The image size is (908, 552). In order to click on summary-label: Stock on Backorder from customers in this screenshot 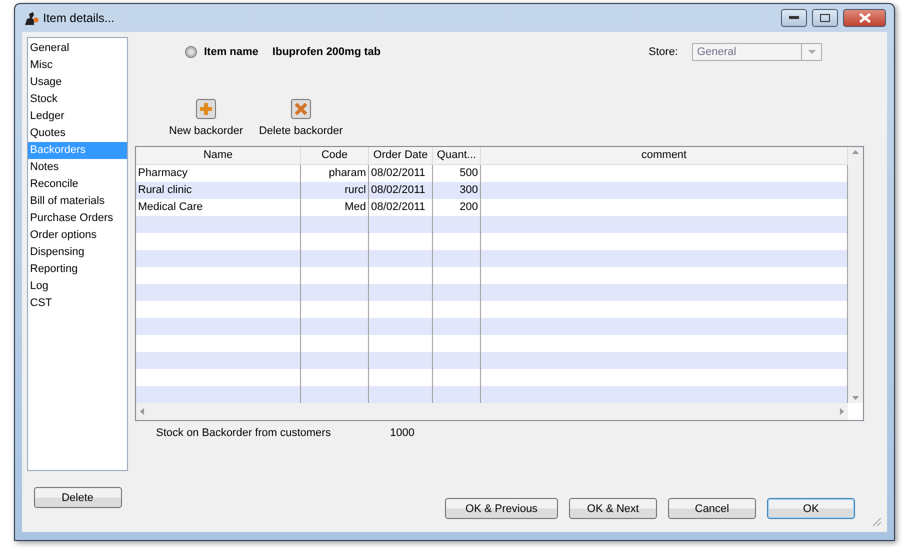, I will do `click(244, 433)`.